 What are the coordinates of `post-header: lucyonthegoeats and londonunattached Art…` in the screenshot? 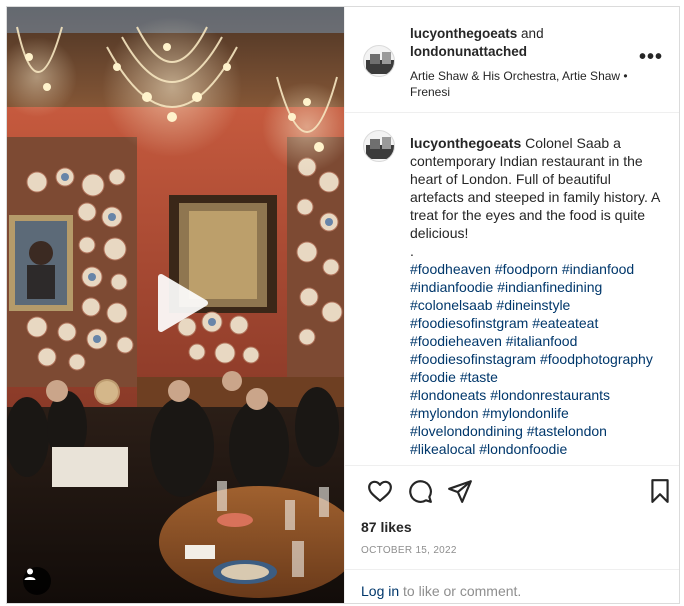 It's located at (512, 60).